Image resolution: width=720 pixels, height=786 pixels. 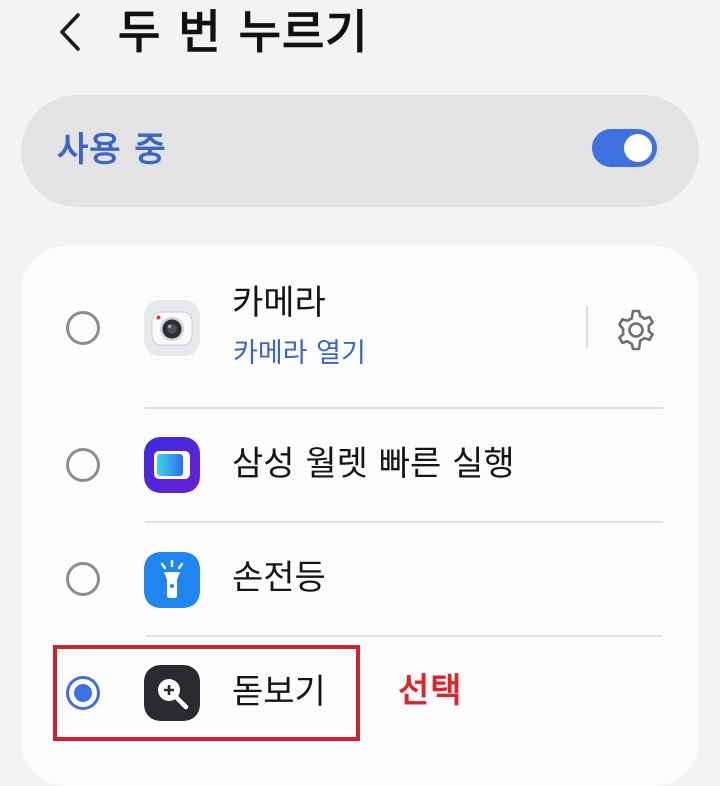 I want to click on radio-flashlight, so click(x=83, y=579).